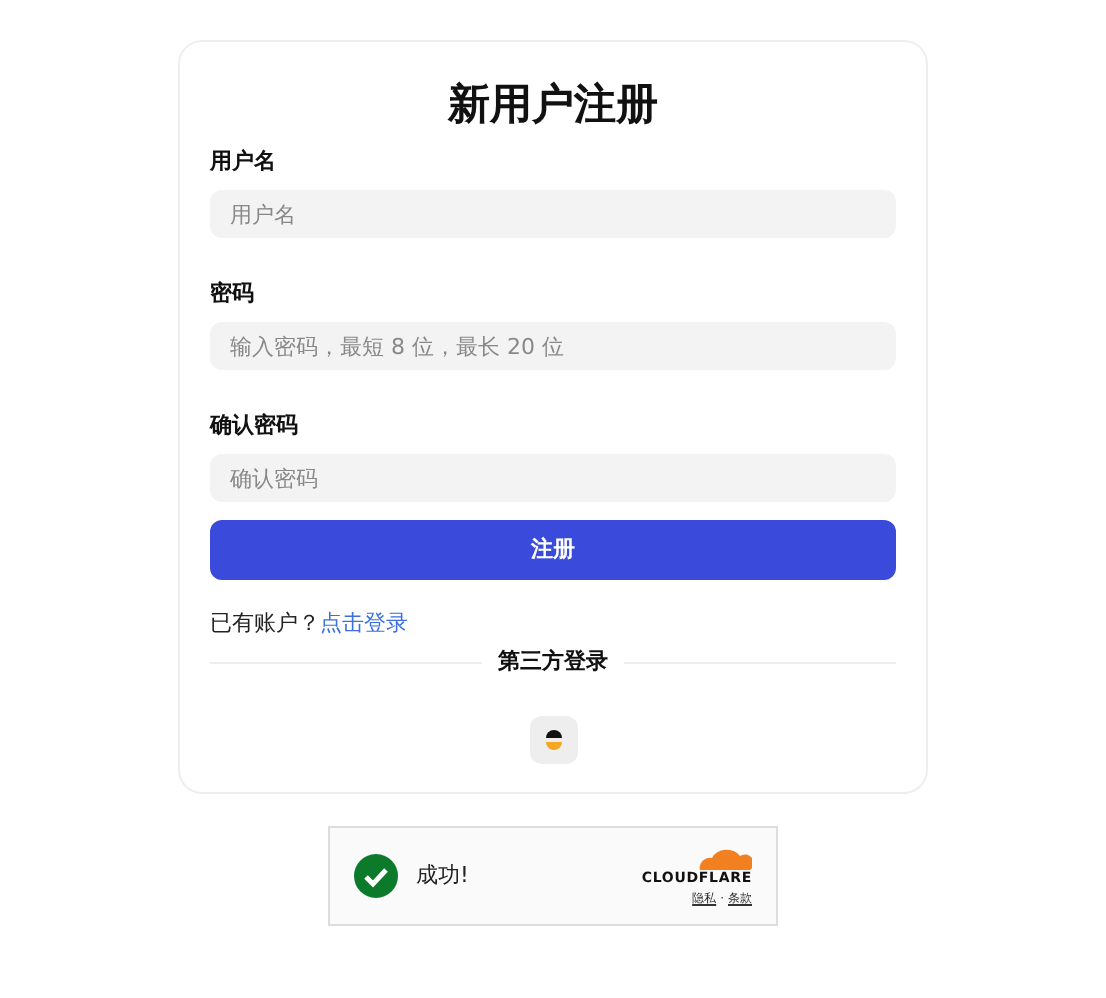 The height and width of the screenshot is (998, 1106). Describe the element at coordinates (232, 294) in the screenshot. I see `field-label: 密码` at that location.